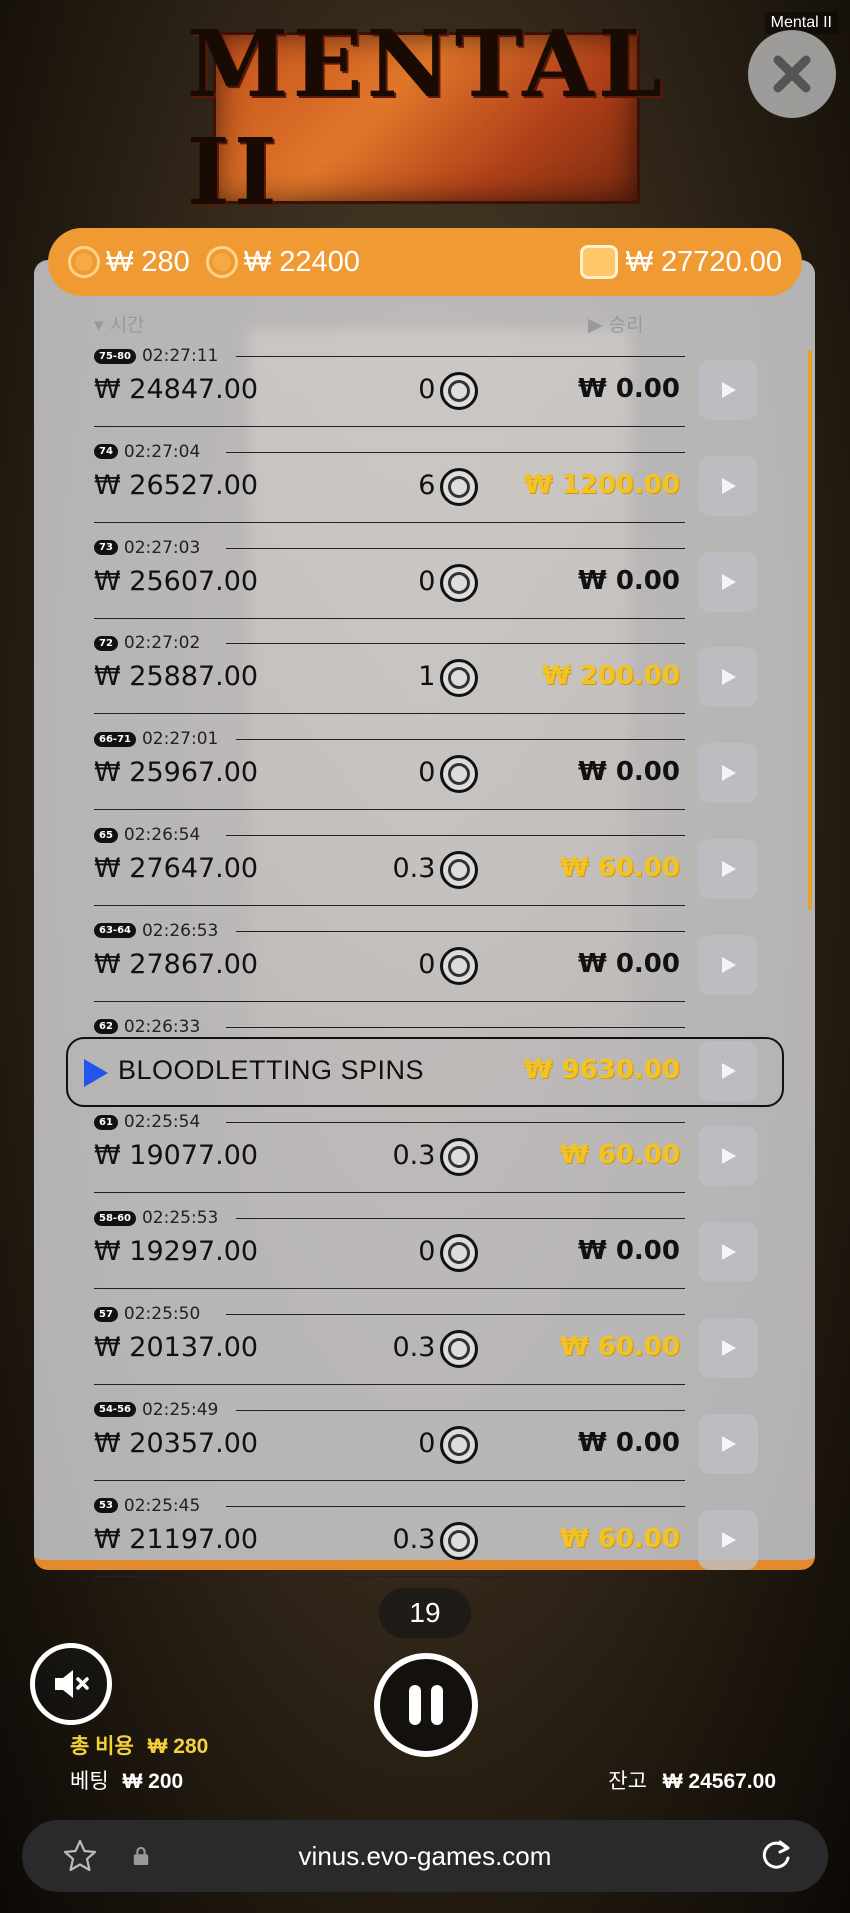 Image resolution: width=850 pixels, height=1913 pixels. I want to click on history-row: 66-7102:27:01₩ 25967.000 x₩ 0.00, so click(425, 775).